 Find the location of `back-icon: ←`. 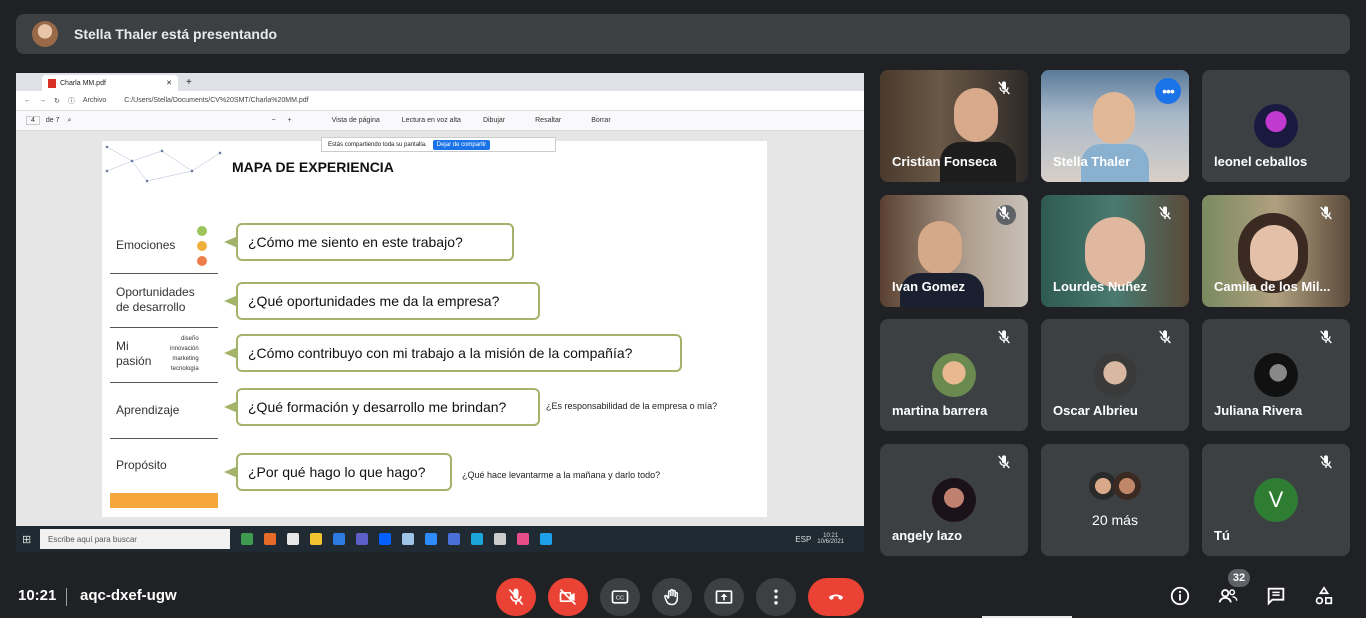

back-icon: ← is located at coordinates (27, 100).